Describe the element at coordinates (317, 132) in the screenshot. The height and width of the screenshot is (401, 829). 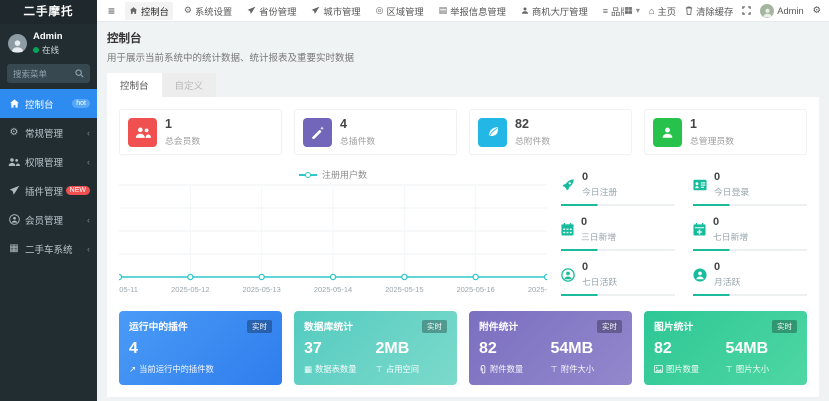
I see `magic-wand-icon` at that location.